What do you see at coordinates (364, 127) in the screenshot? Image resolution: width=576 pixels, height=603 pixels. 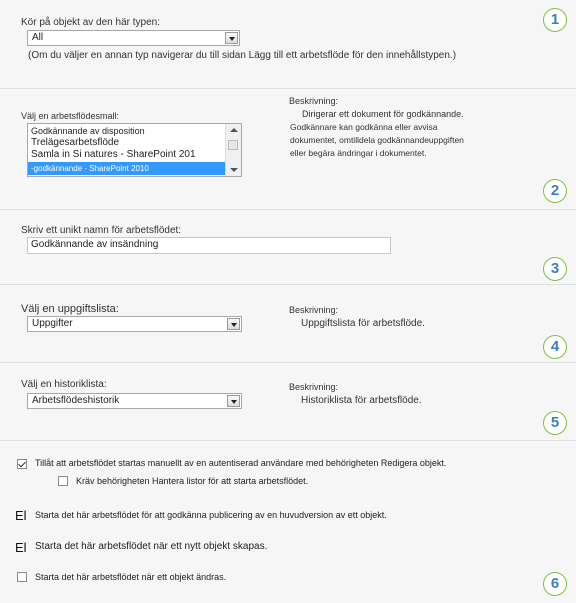 I see `template-description-line: Godkännare kan godkänna eller avvisa` at bounding box center [364, 127].